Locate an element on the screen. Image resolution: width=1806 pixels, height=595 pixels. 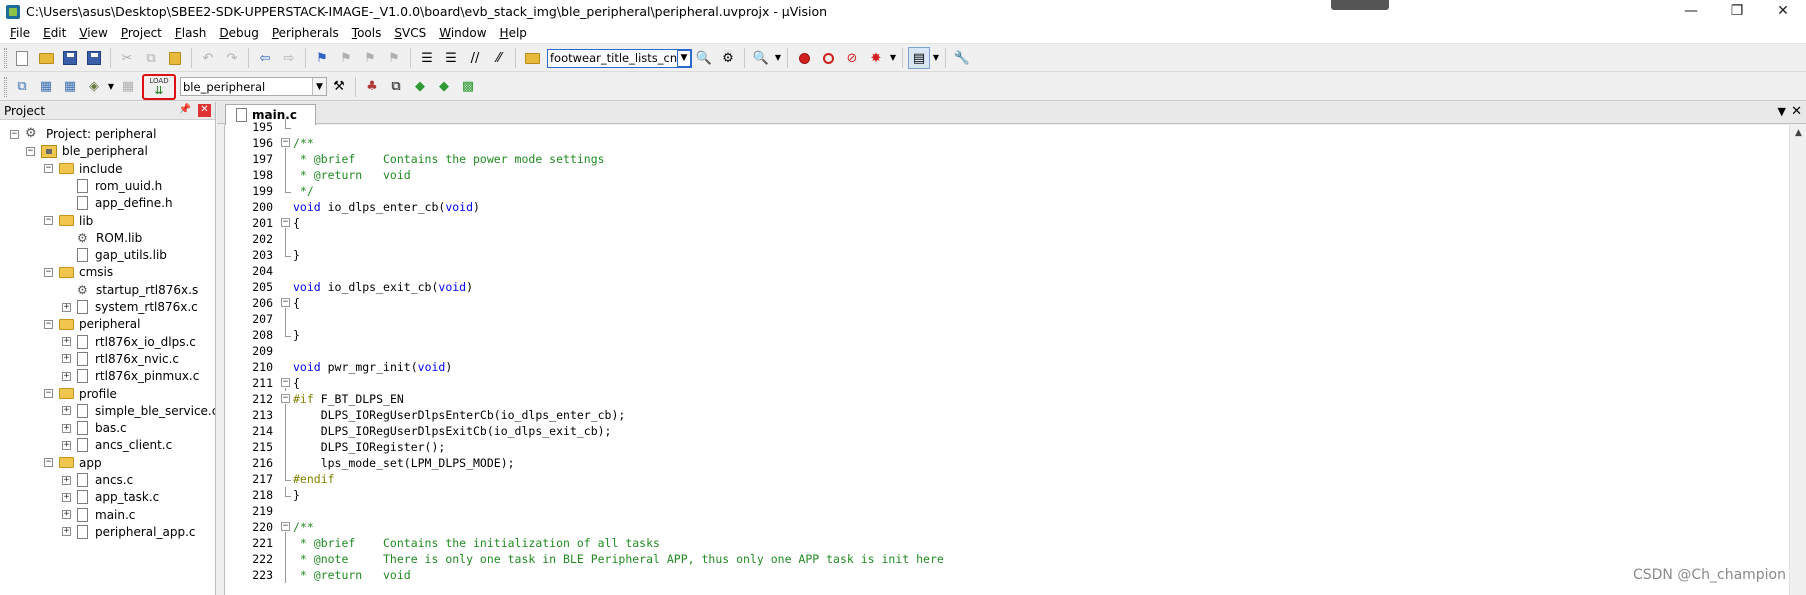
find-button: 🔍 is located at coordinates (704, 58).